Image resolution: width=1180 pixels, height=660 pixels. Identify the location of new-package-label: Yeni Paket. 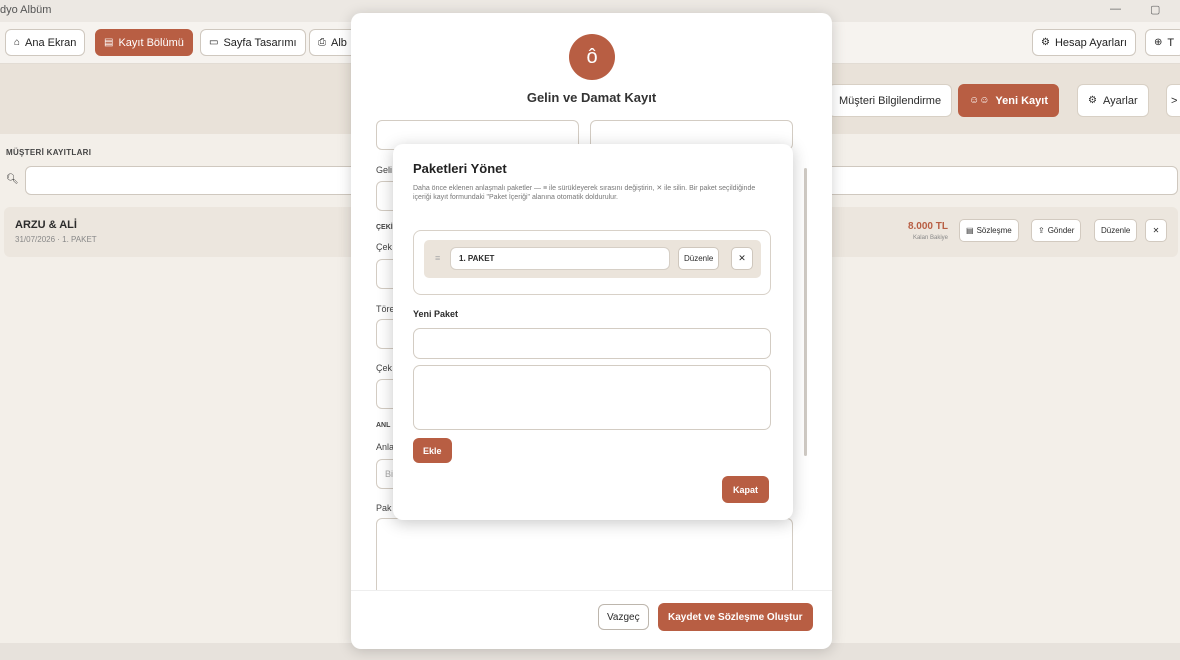
(436, 314).